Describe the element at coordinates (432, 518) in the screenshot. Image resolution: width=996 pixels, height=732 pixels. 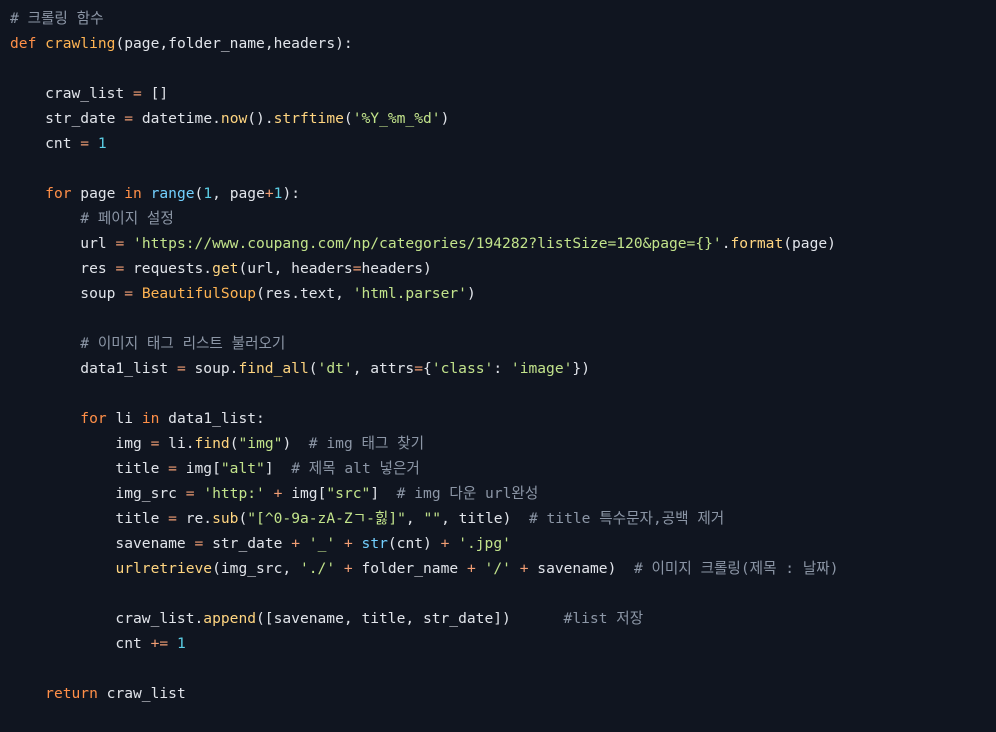
I see `code-token: ""` at that location.